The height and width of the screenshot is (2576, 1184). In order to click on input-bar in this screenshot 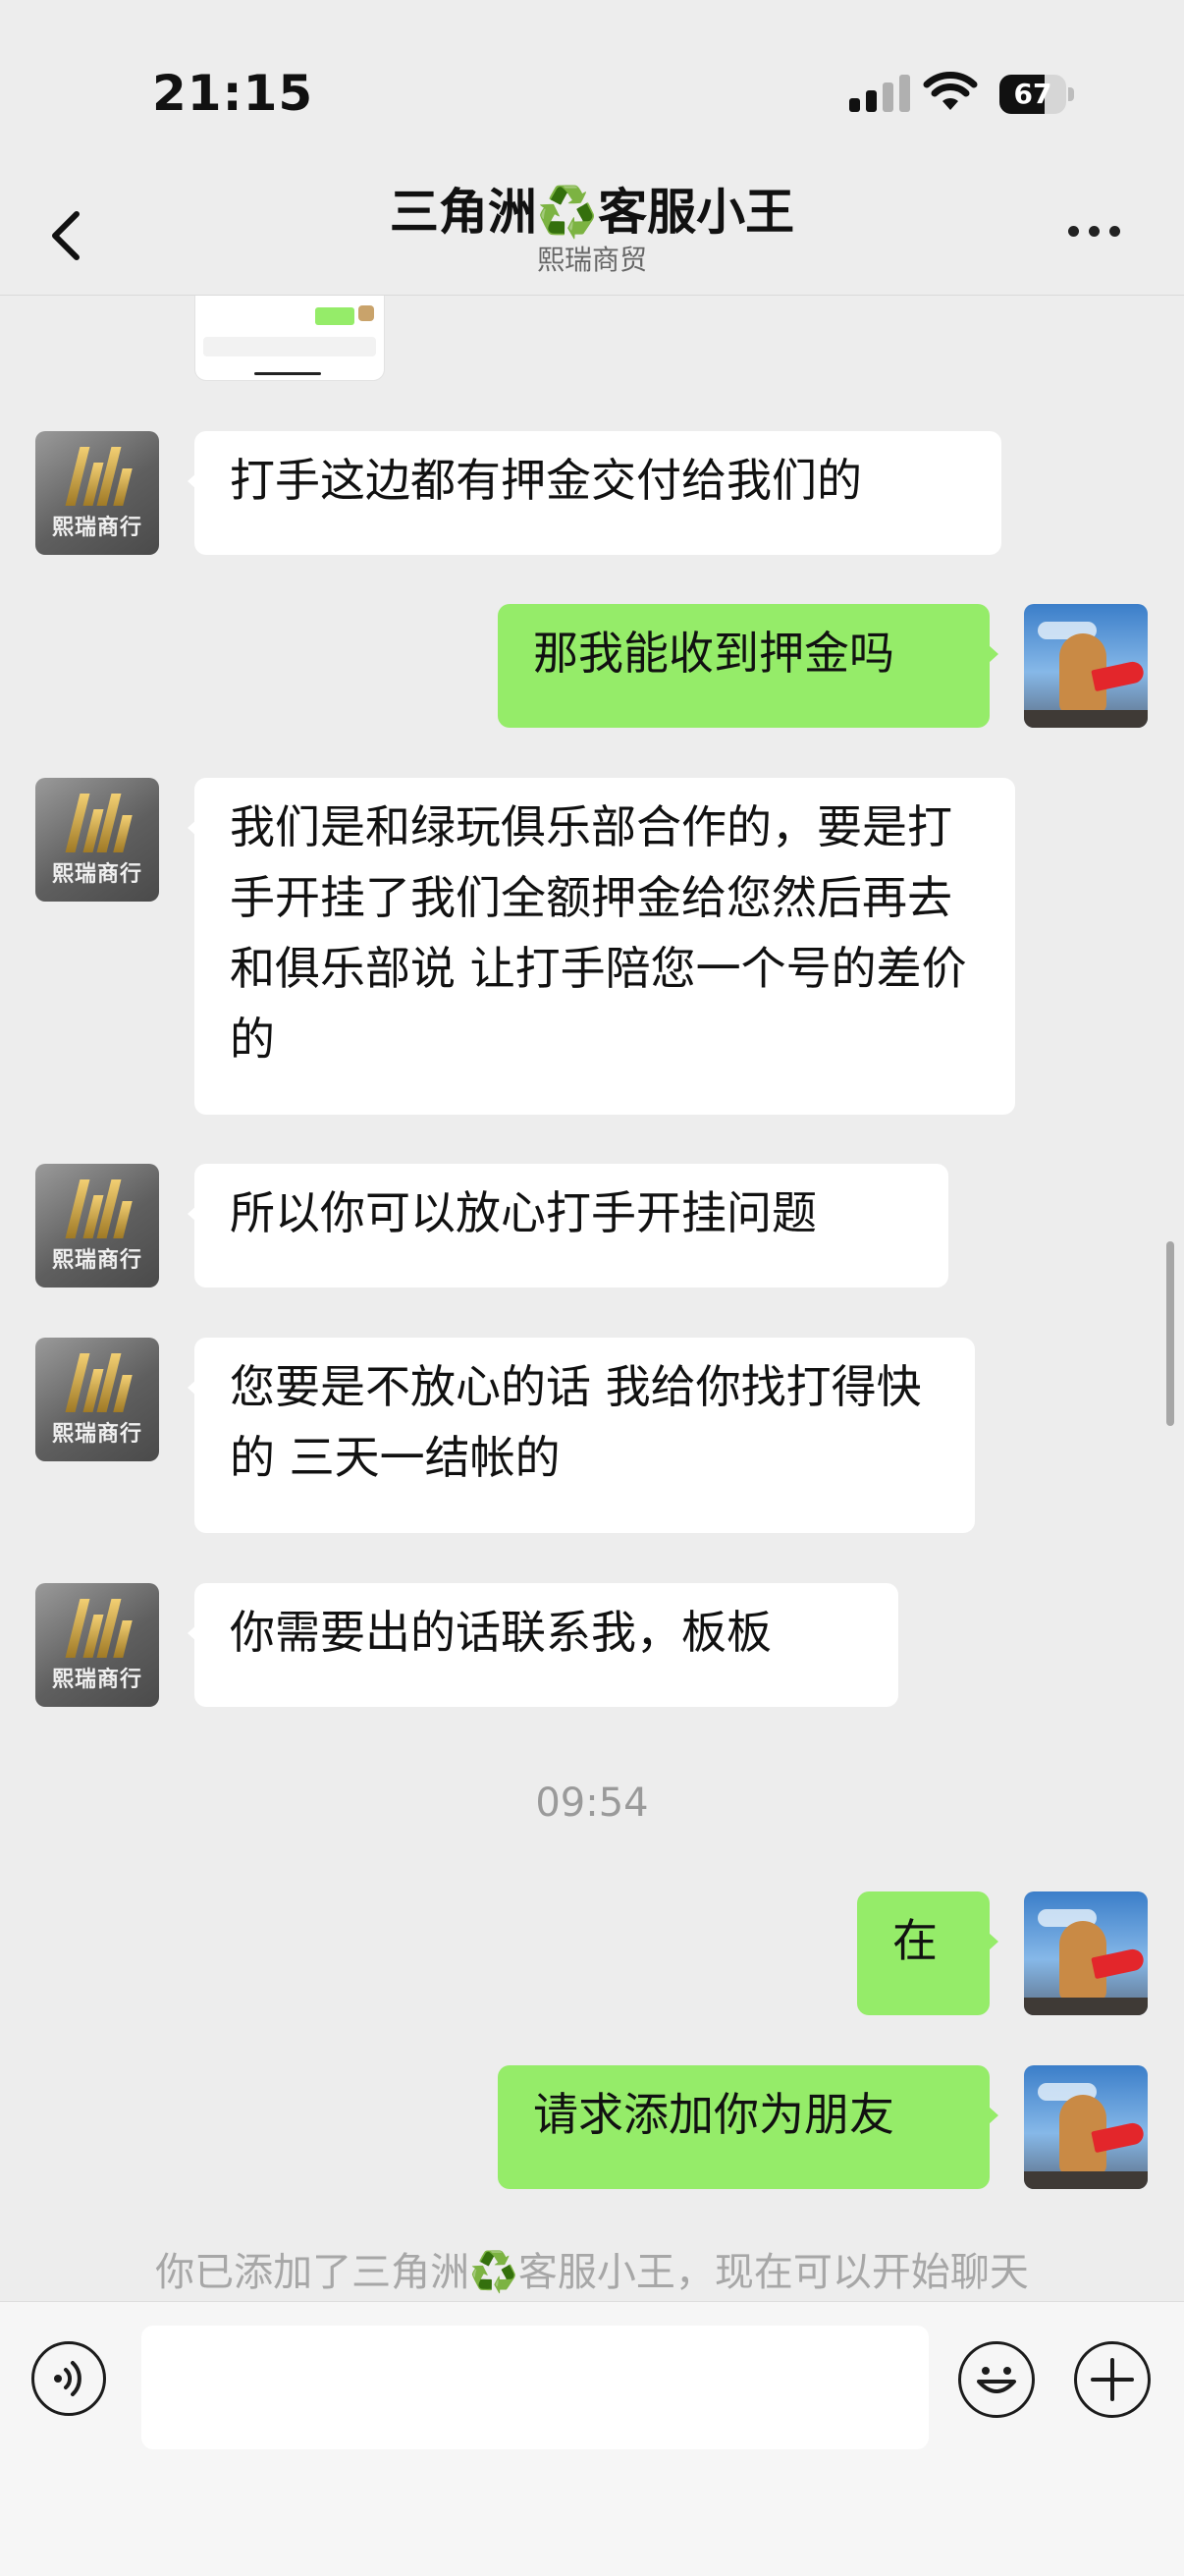, I will do `click(592, 2438)`.